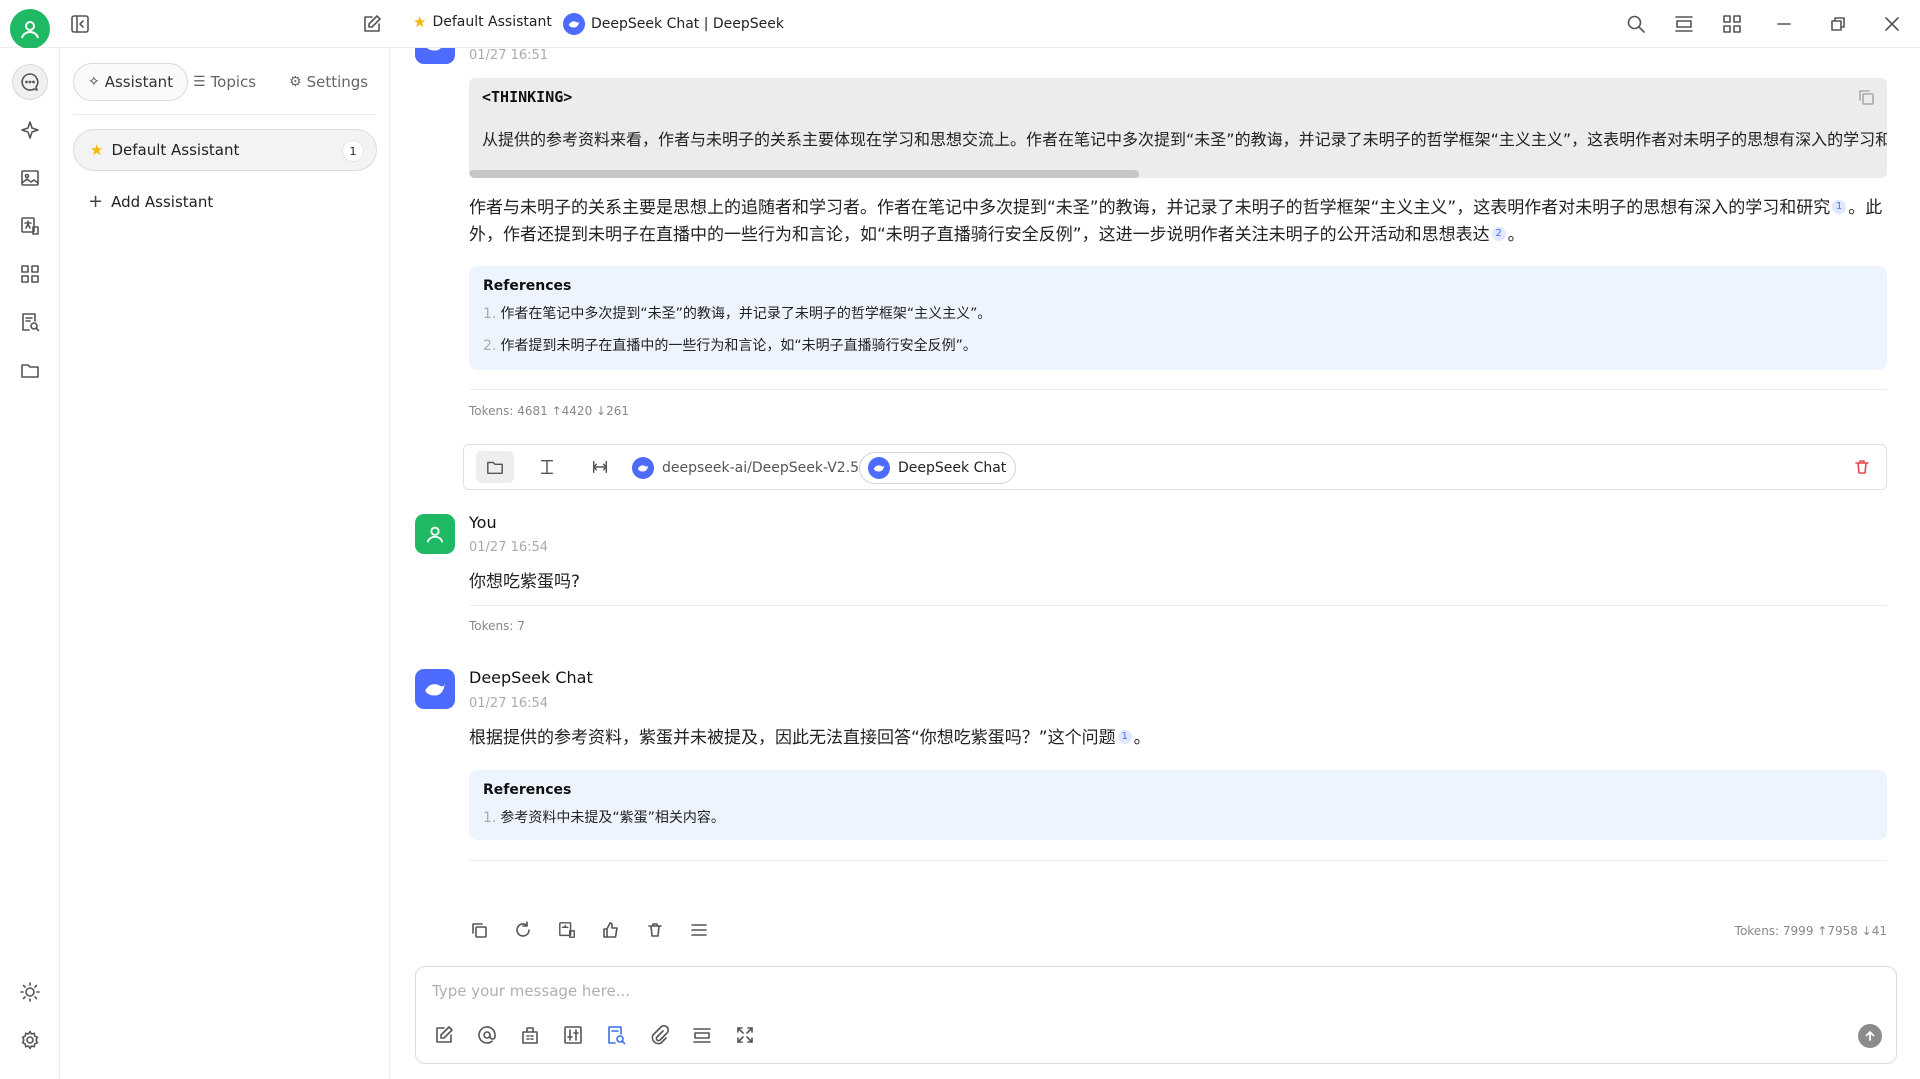 The height and width of the screenshot is (1079, 1920). I want to click on message-text: 。, so click(1516, 235).